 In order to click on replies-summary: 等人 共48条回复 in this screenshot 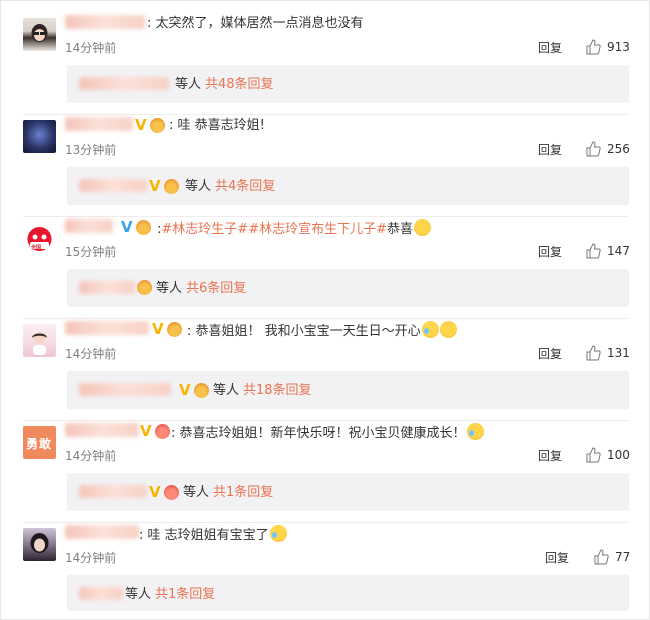, I will do `click(348, 84)`.